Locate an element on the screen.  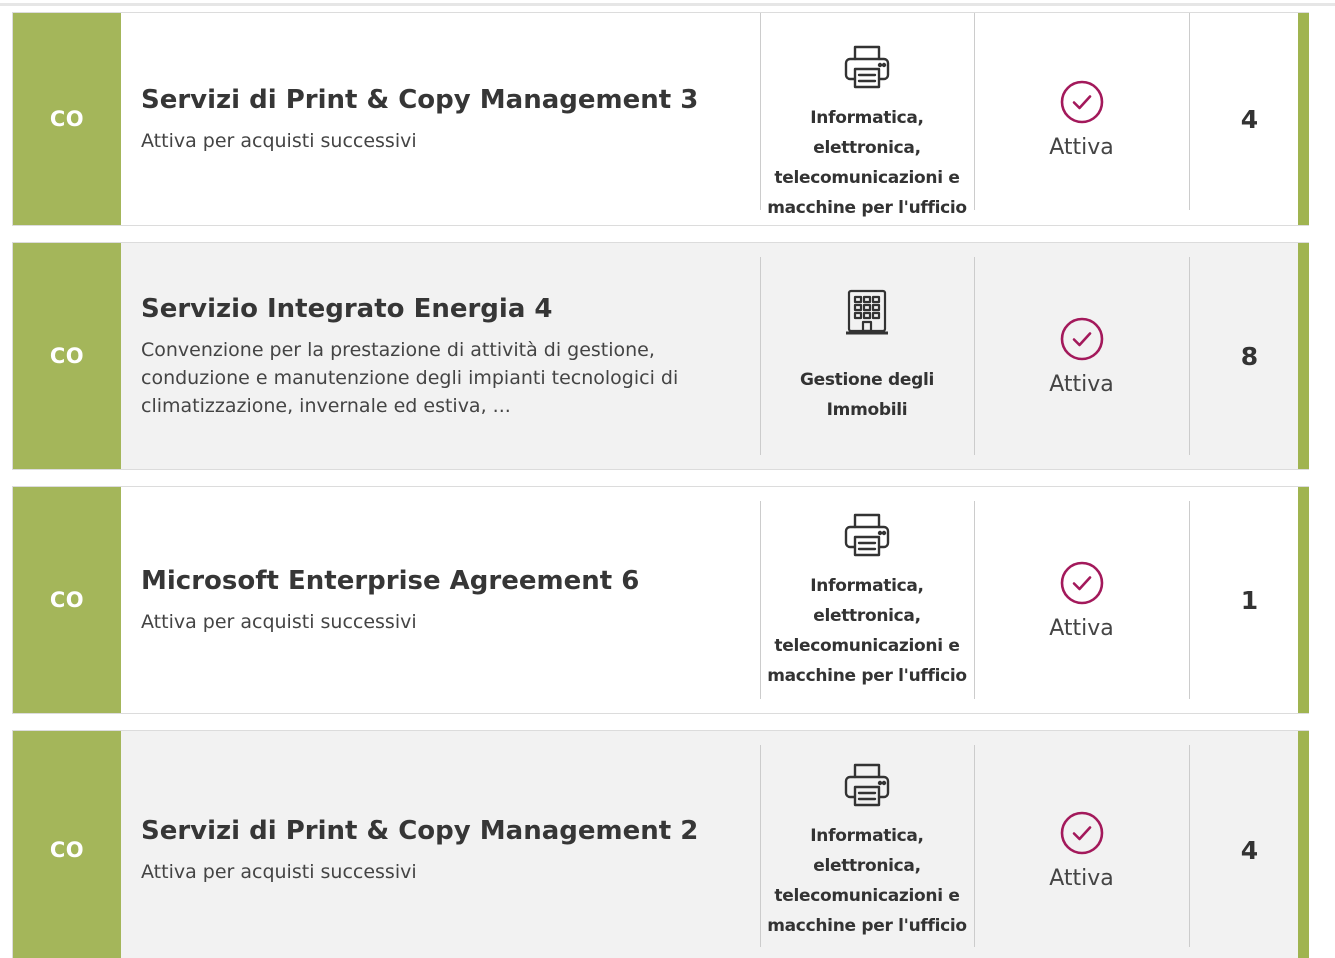
count-cell: 1 is located at coordinates (1249, 600).